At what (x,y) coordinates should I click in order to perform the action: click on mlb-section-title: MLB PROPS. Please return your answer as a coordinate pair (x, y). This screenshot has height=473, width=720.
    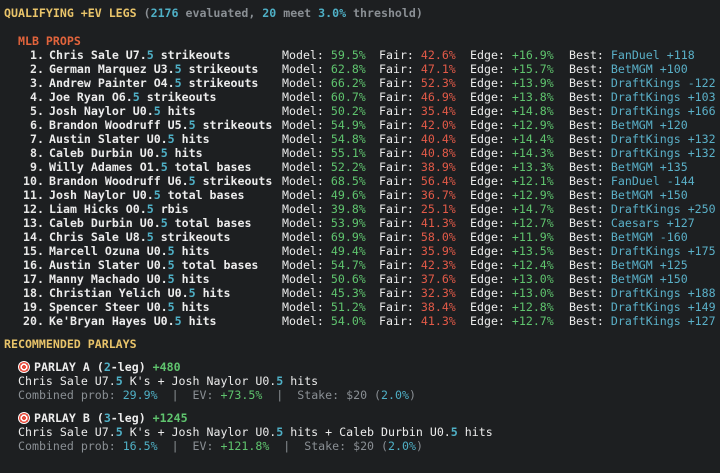
    Looking at the image, I should click on (362, 41).